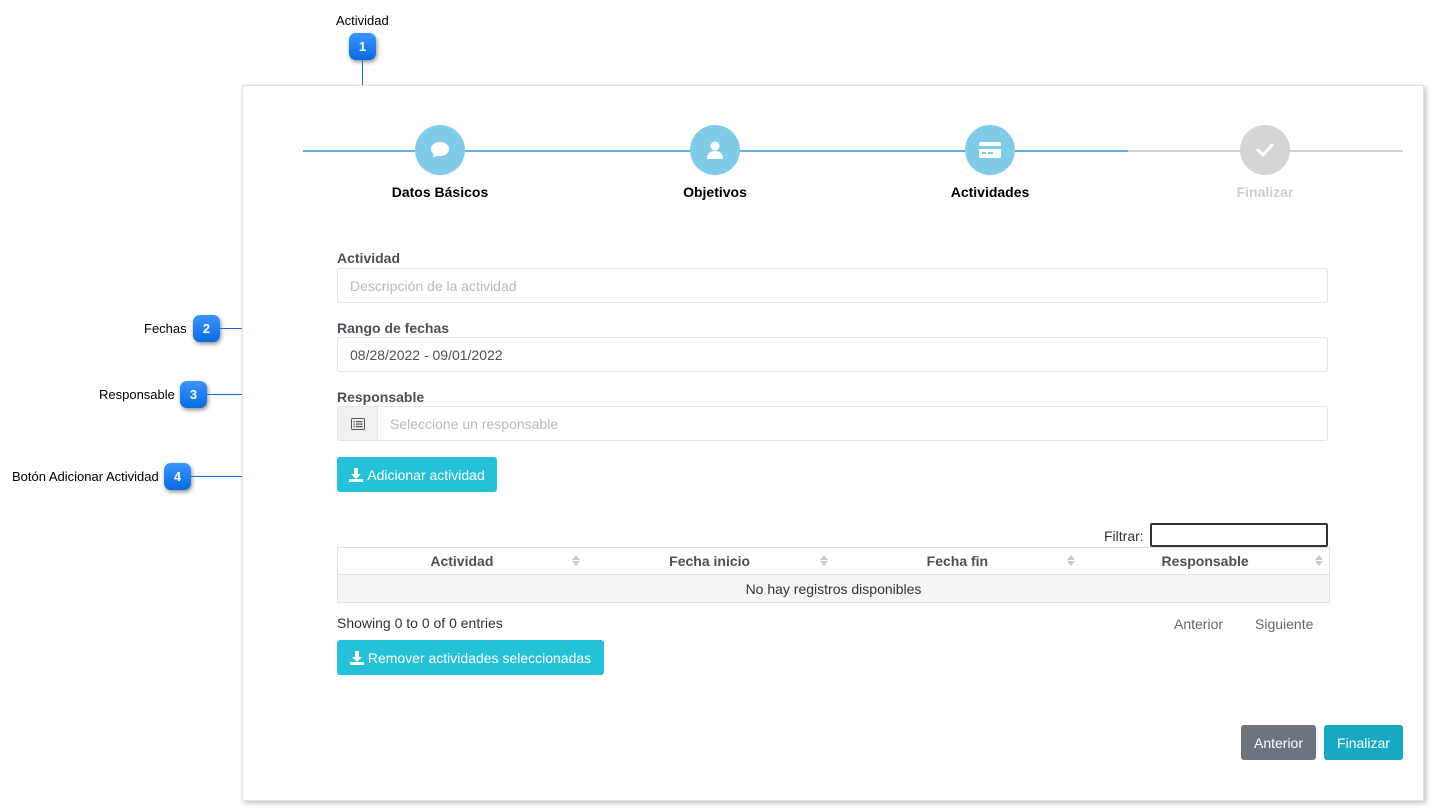 Image resolution: width=1432 pixels, height=810 pixels. I want to click on adicionar-actividad-label: Adicionar actividad, so click(426, 474).